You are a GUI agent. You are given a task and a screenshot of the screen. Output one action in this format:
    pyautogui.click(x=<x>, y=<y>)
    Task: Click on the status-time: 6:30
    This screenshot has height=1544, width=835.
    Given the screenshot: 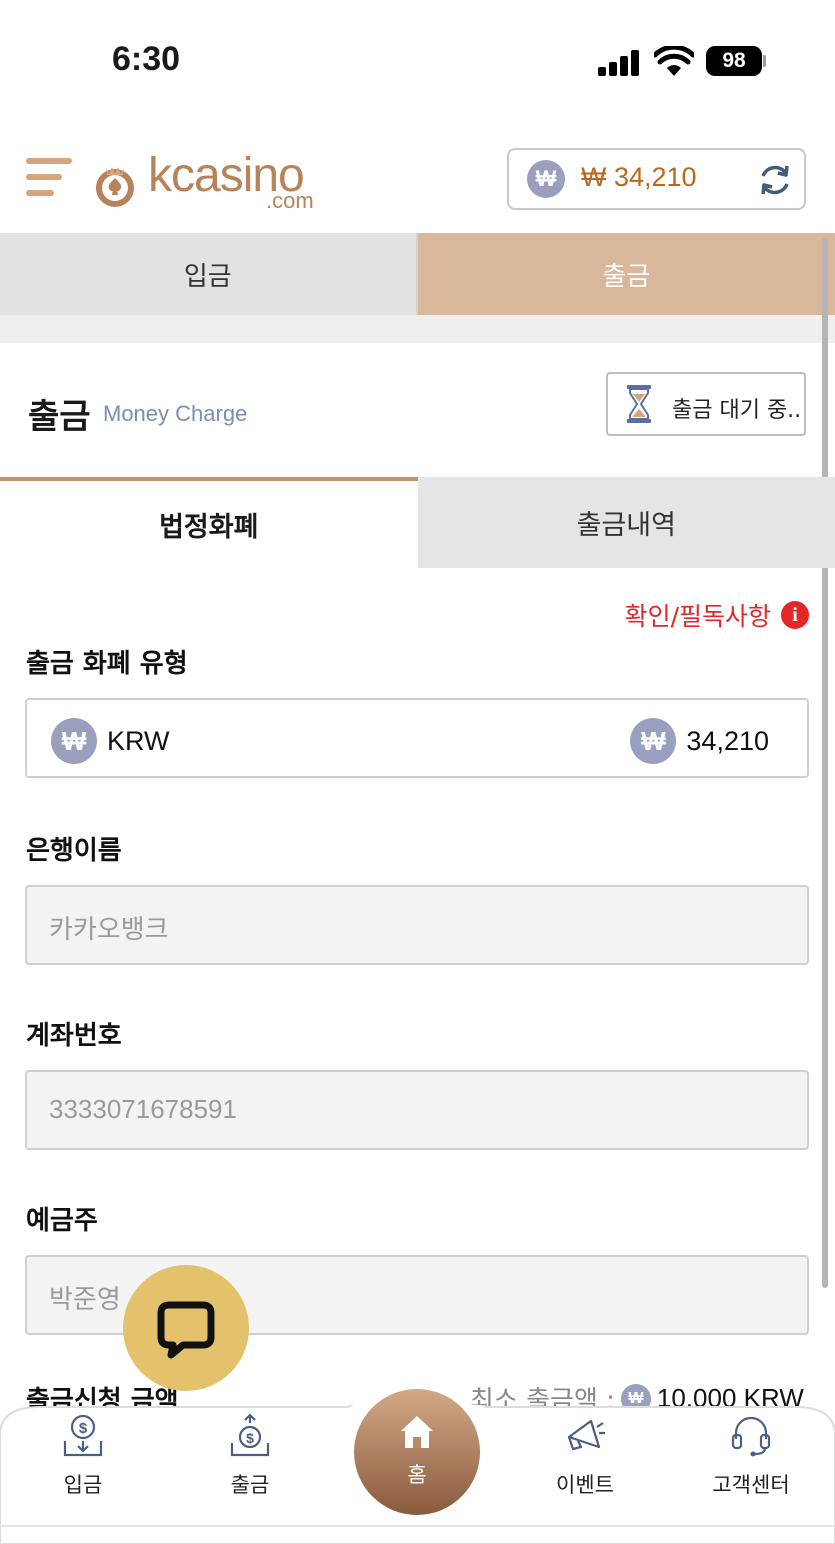 What is the action you would take?
    pyautogui.click(x=146, y=59)
    